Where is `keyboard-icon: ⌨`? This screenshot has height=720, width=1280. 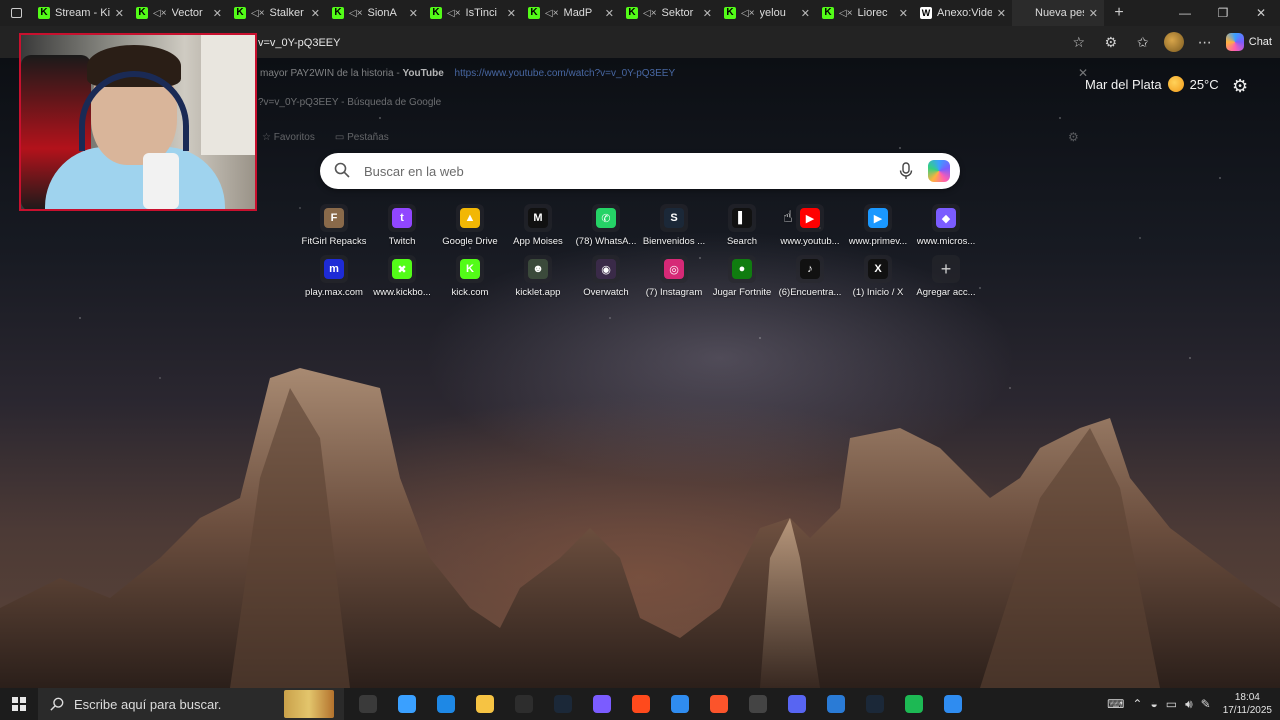 keyboard-icon: ⌨ is located at coordinates (1115, 704).